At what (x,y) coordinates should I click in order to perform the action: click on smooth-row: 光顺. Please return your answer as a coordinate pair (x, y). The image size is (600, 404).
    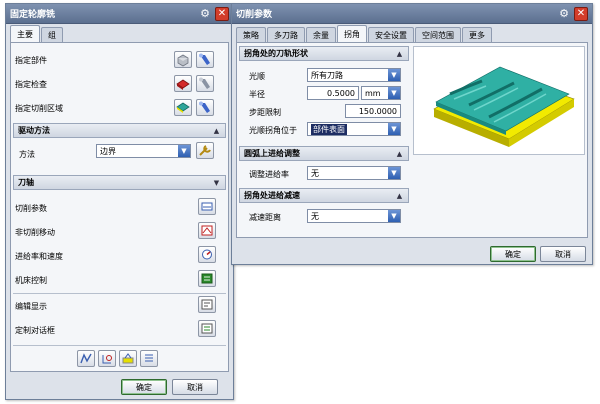
    Looking at the image, I should click on (257, 76).